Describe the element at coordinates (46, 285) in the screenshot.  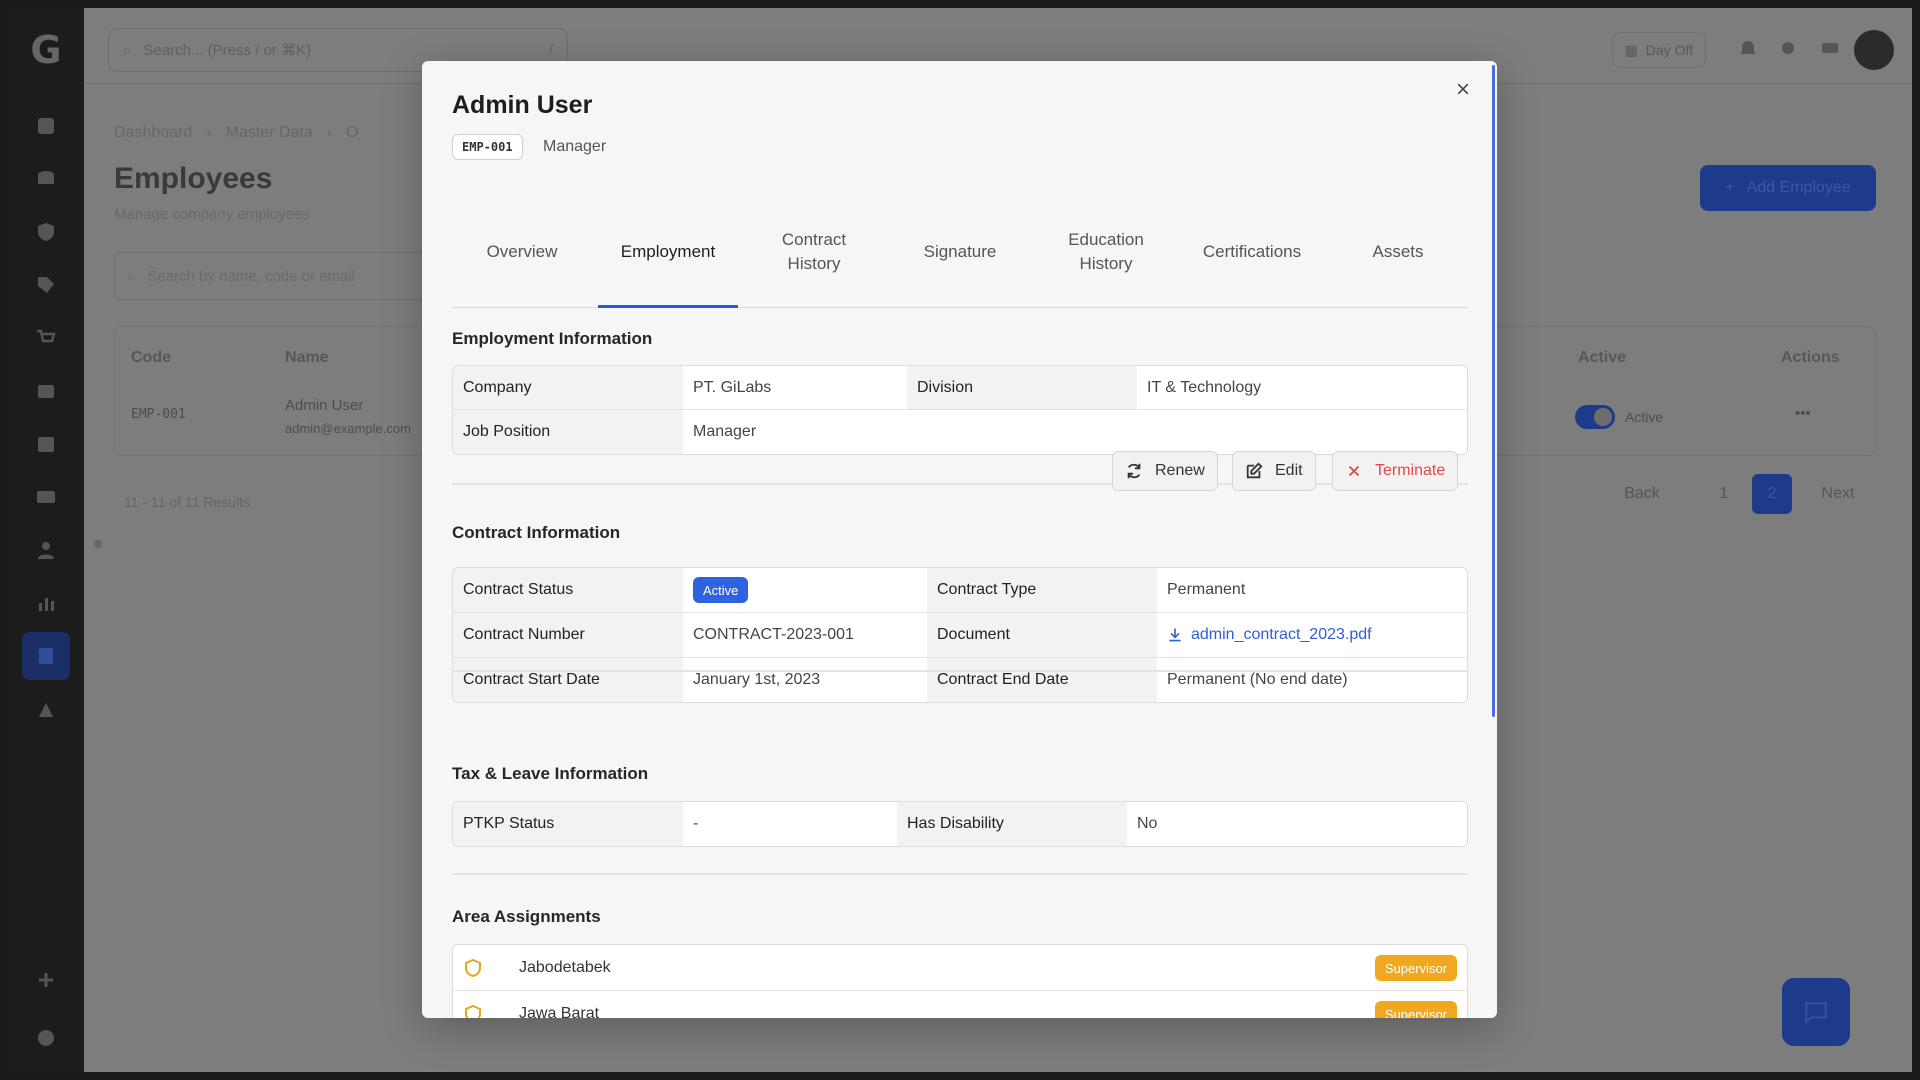
I see `sidebar-tag-icon` at that location.